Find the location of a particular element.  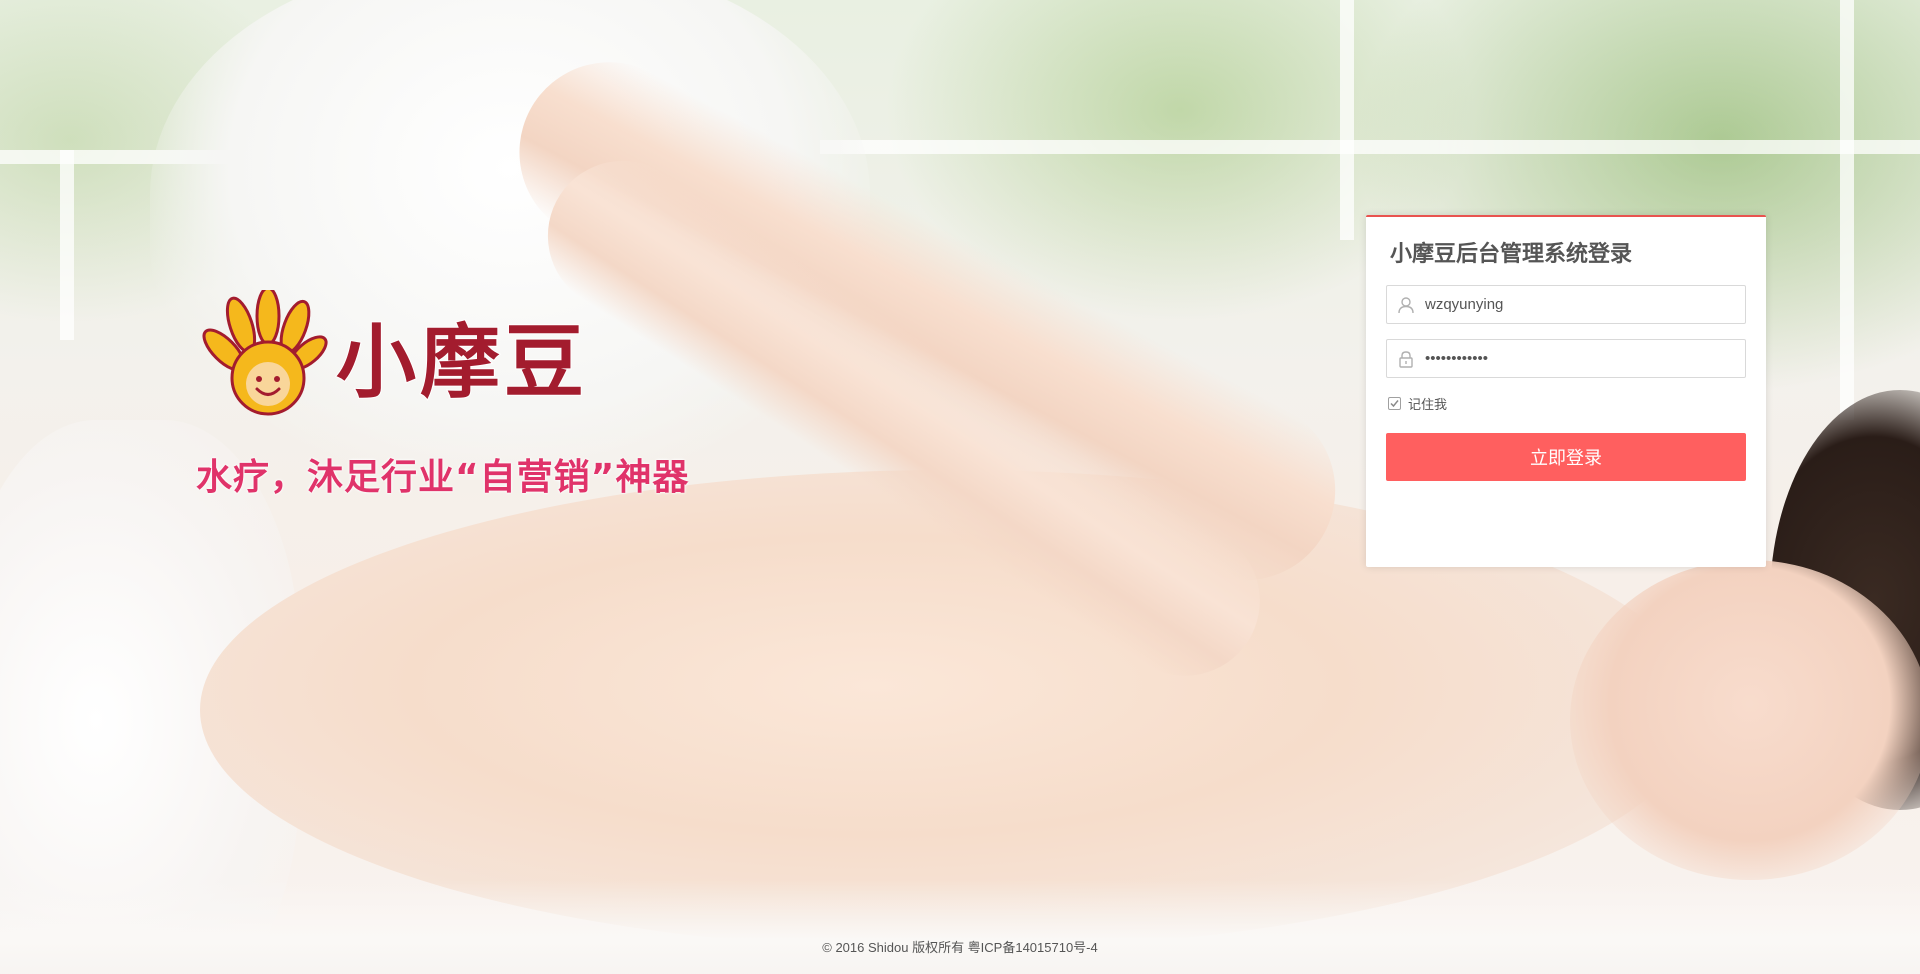

brand-name: 小摩豆 is located at coordinates (461, 362).